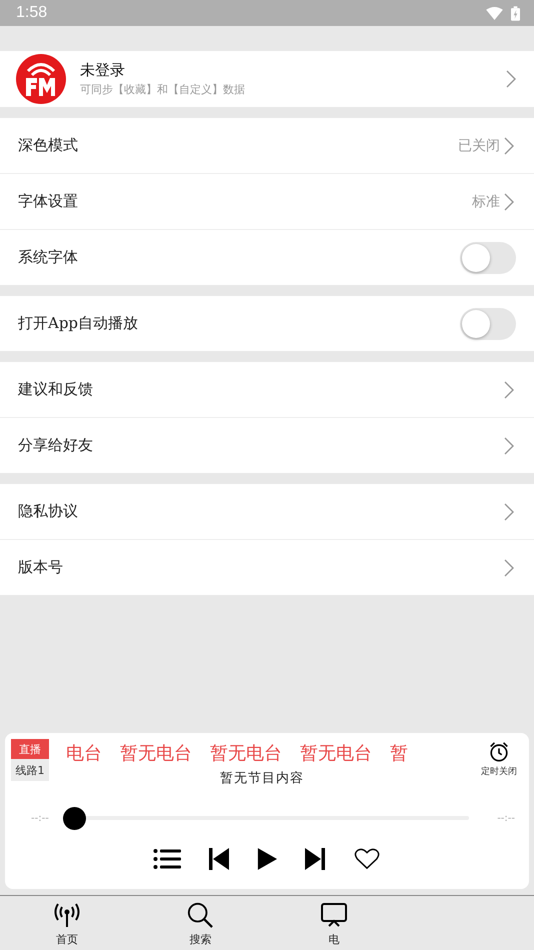  What do you see at coordinates (103, 70) in the screenshot?
I see `login-status: 未登录` at bounding box center [103, 70].